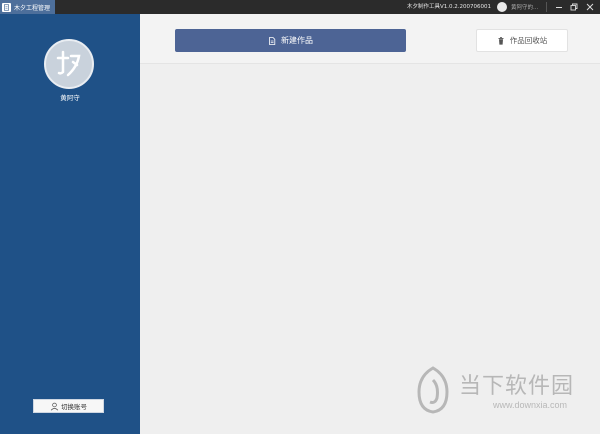  What do you see at coordinates (517, 386) in the screenshot?
I see `watermark-title: 当下软件园` at bounding box center [517, 386].